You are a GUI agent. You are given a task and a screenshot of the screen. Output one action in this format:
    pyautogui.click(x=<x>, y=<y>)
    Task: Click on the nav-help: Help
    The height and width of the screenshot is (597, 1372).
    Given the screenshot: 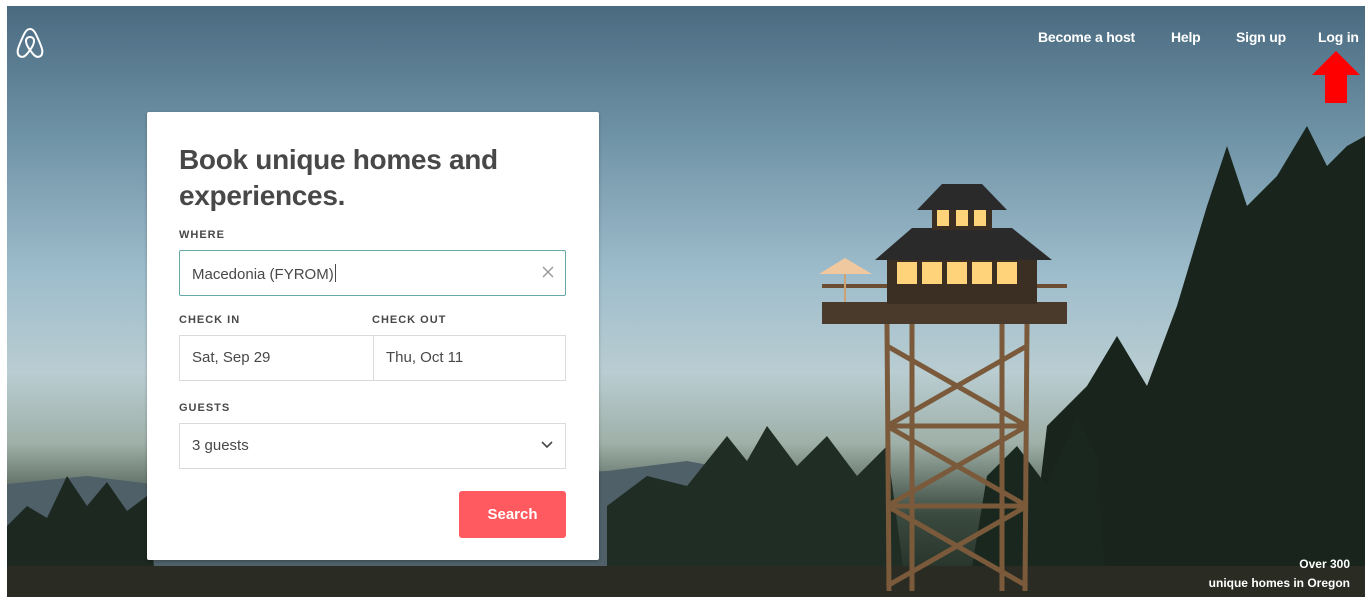 What is the action you would take?
    pyautogui.click(x=1186, y=37)
    